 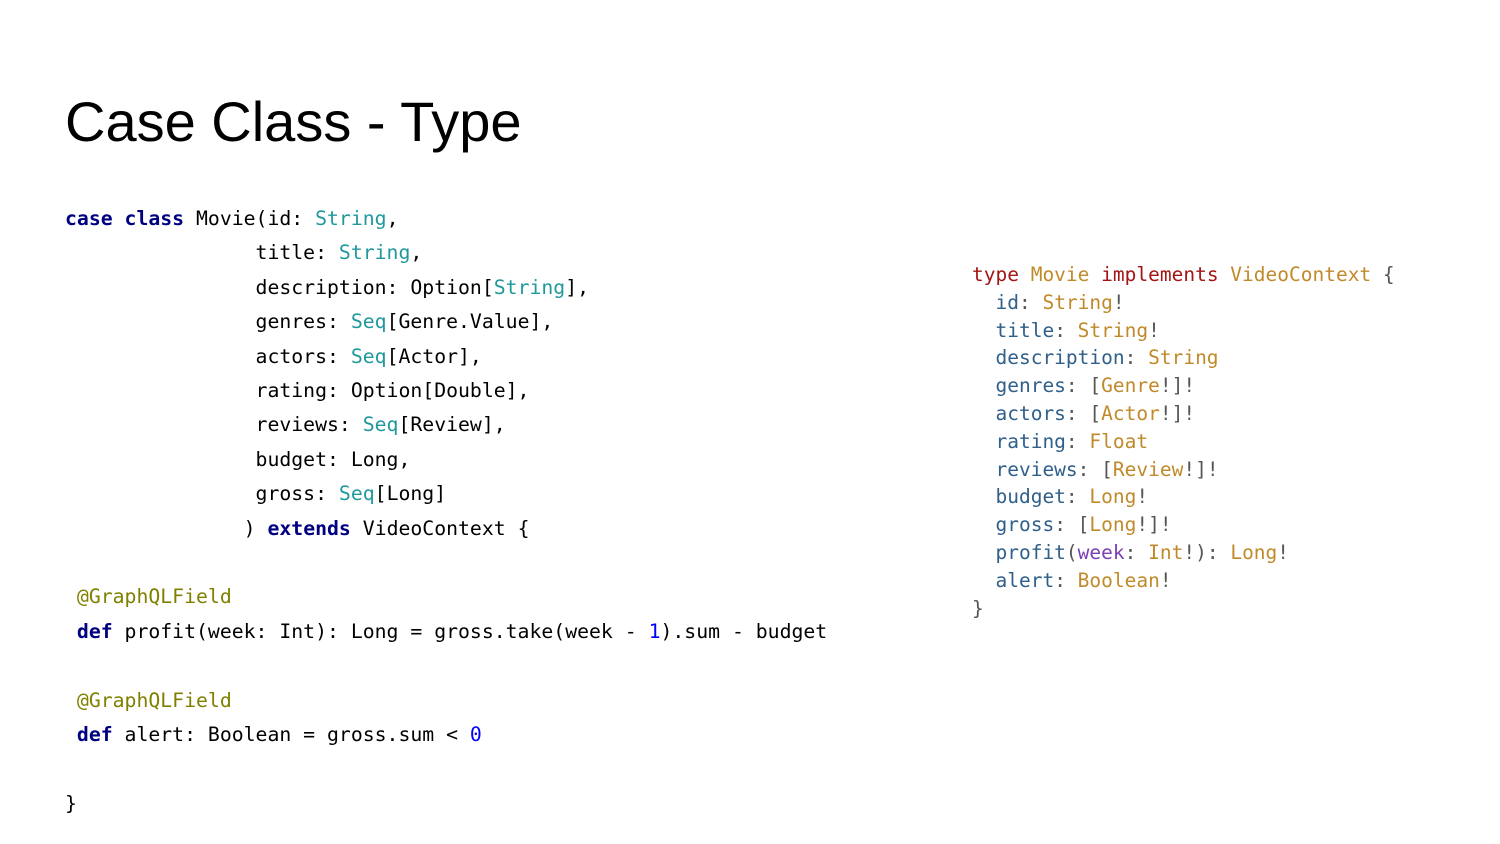 I want to click on code-token: actors, so click(x=1019, y=413).